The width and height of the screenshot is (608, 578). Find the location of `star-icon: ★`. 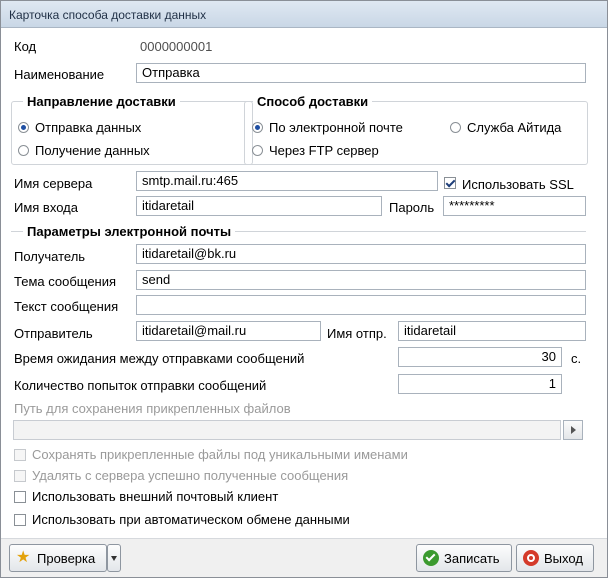

star-icon: ★ is located at coordinates (23, 557).